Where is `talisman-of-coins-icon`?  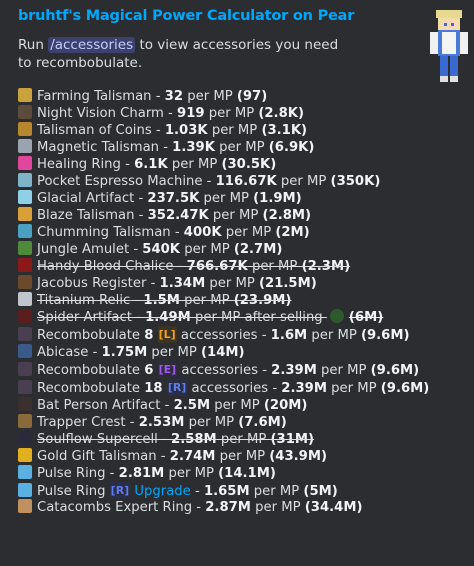
talisman-of-coins-icon is located at coordinates (25, 129).